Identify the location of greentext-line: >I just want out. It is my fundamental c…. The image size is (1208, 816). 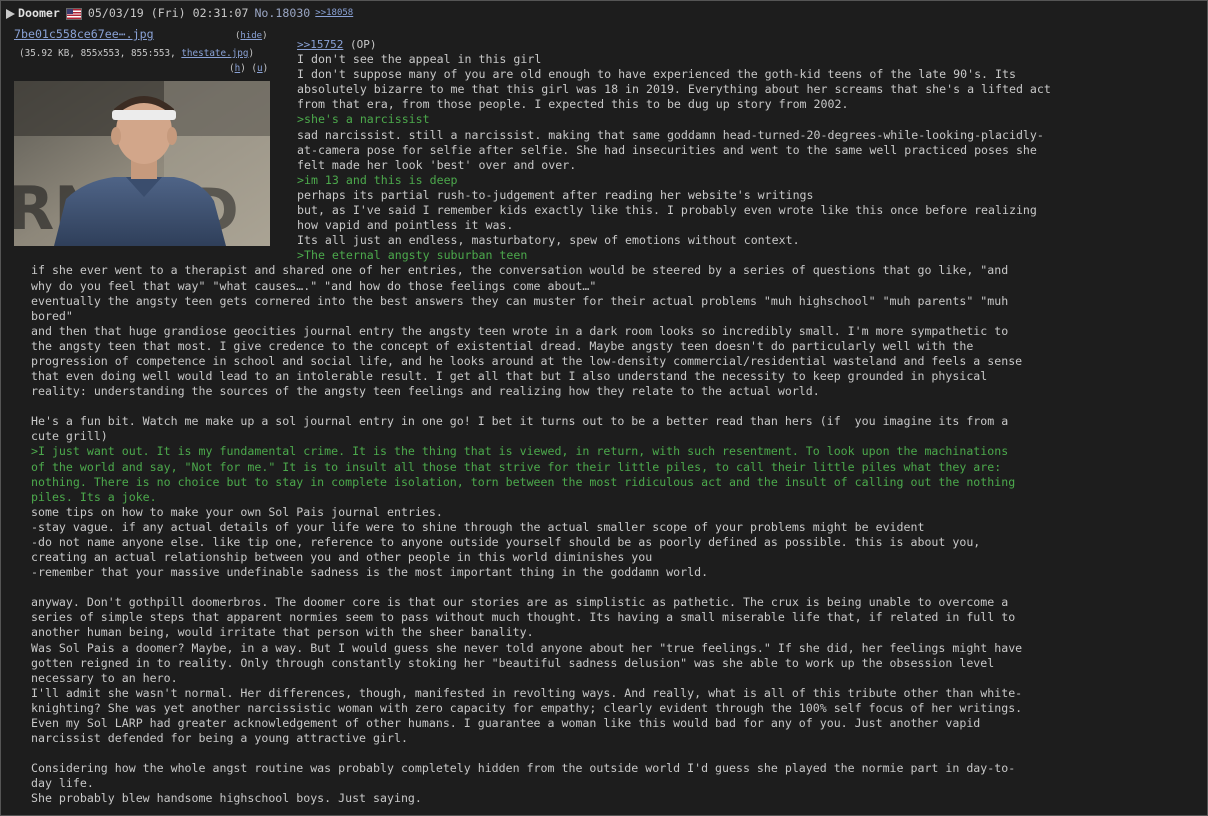
(520, 451).